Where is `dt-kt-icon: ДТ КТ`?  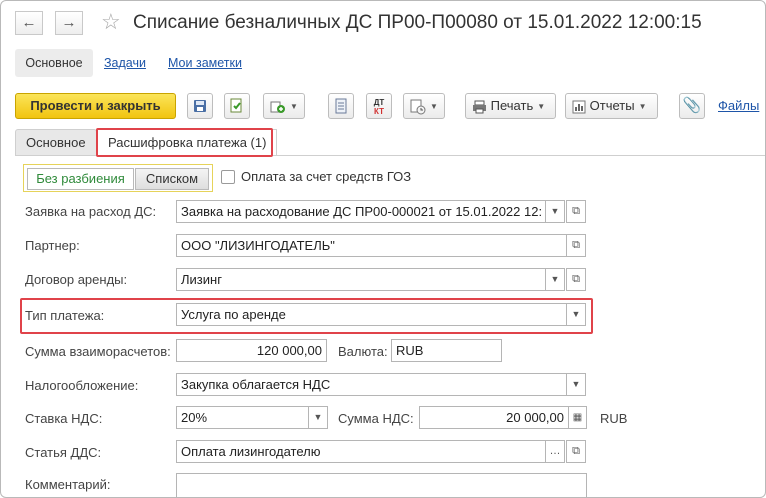
dt-kt-icon: ДТ КТ is located at coordinates (379, 107).